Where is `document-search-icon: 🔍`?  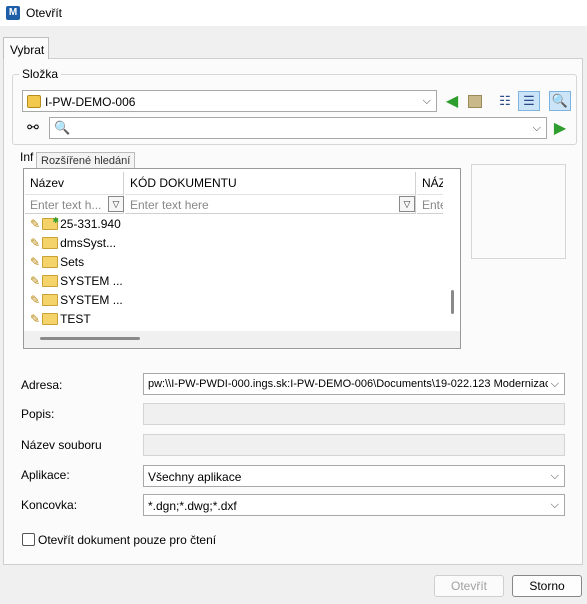 document-search-icon: 🔍 is located at coordinates (560, 101).